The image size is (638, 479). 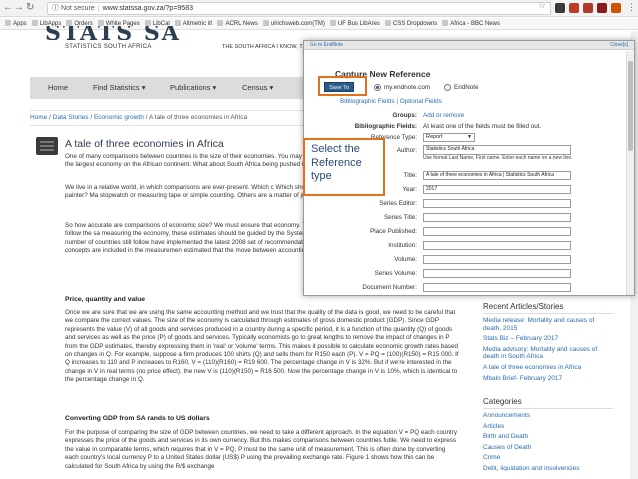 What do you see at coordinates (497, 245) in the screenshot?
I see `institution-field` at bounding box center [497, 245].